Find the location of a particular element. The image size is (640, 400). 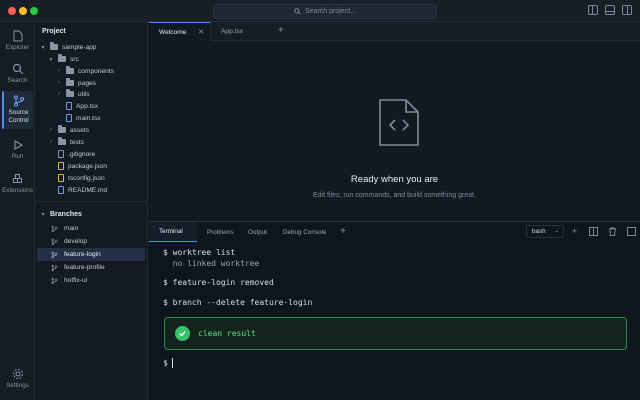

tab-welcome: Welcome ✕ is located at coordinates (180, 31).